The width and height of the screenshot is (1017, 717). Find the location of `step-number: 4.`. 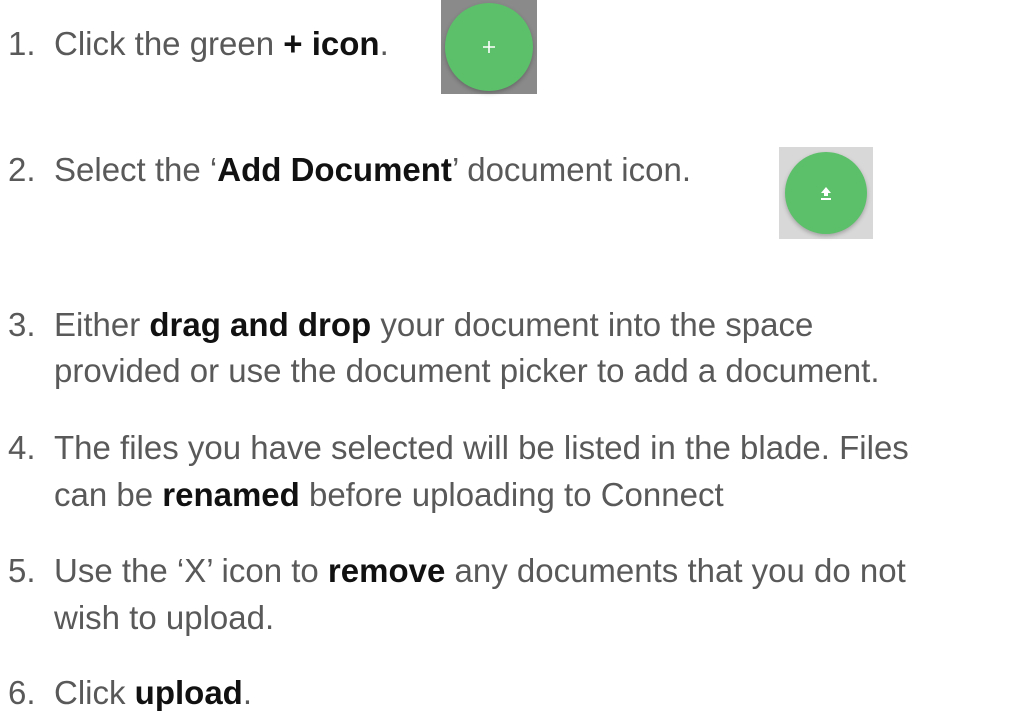

step-number: 4. is located at coordinates (22, 447).